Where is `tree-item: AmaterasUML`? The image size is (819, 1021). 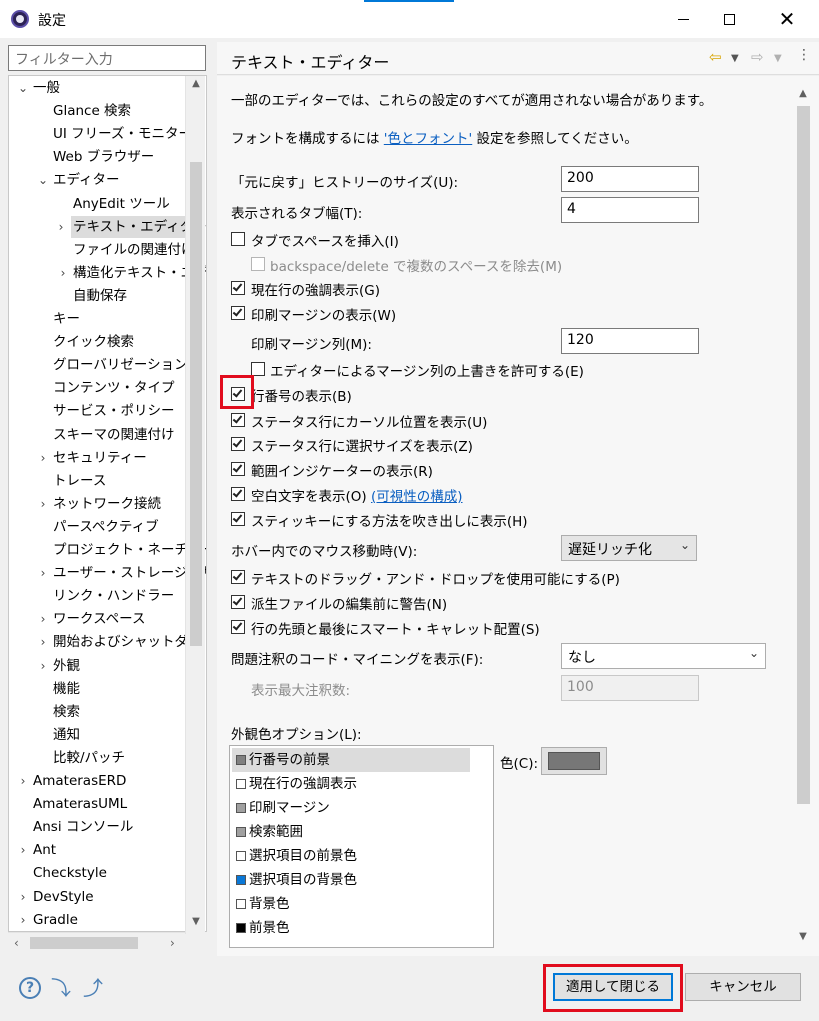
tree-item: AmaterasUML is located at coordinates (80, 804).